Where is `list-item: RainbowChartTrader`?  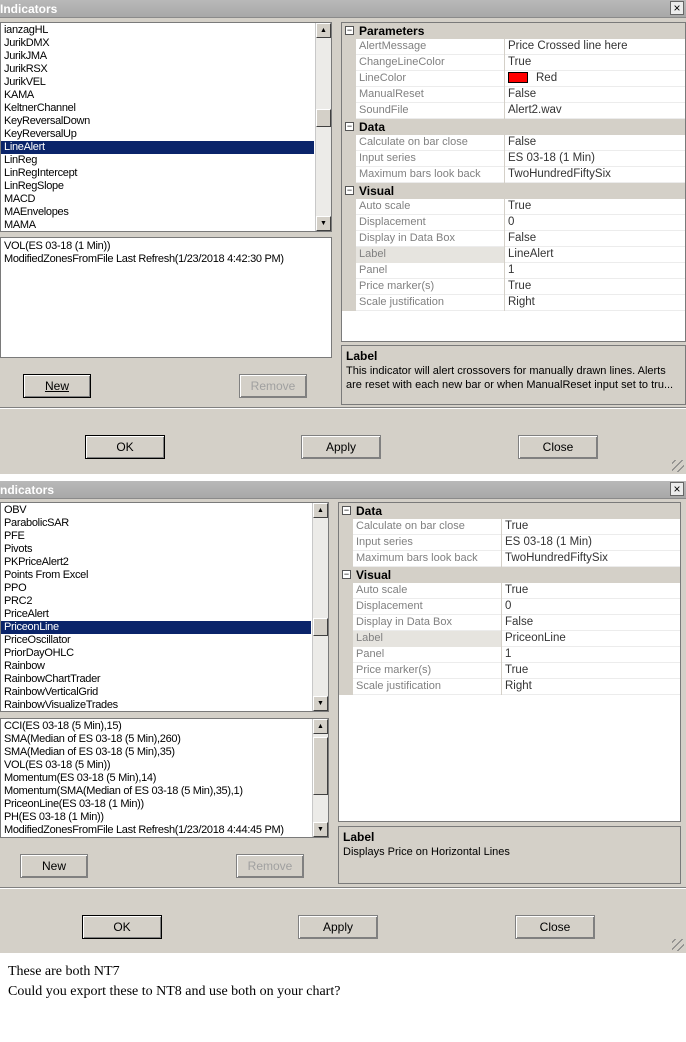 list-item: RainbowChartTrader is located at coordinates (156, 679).